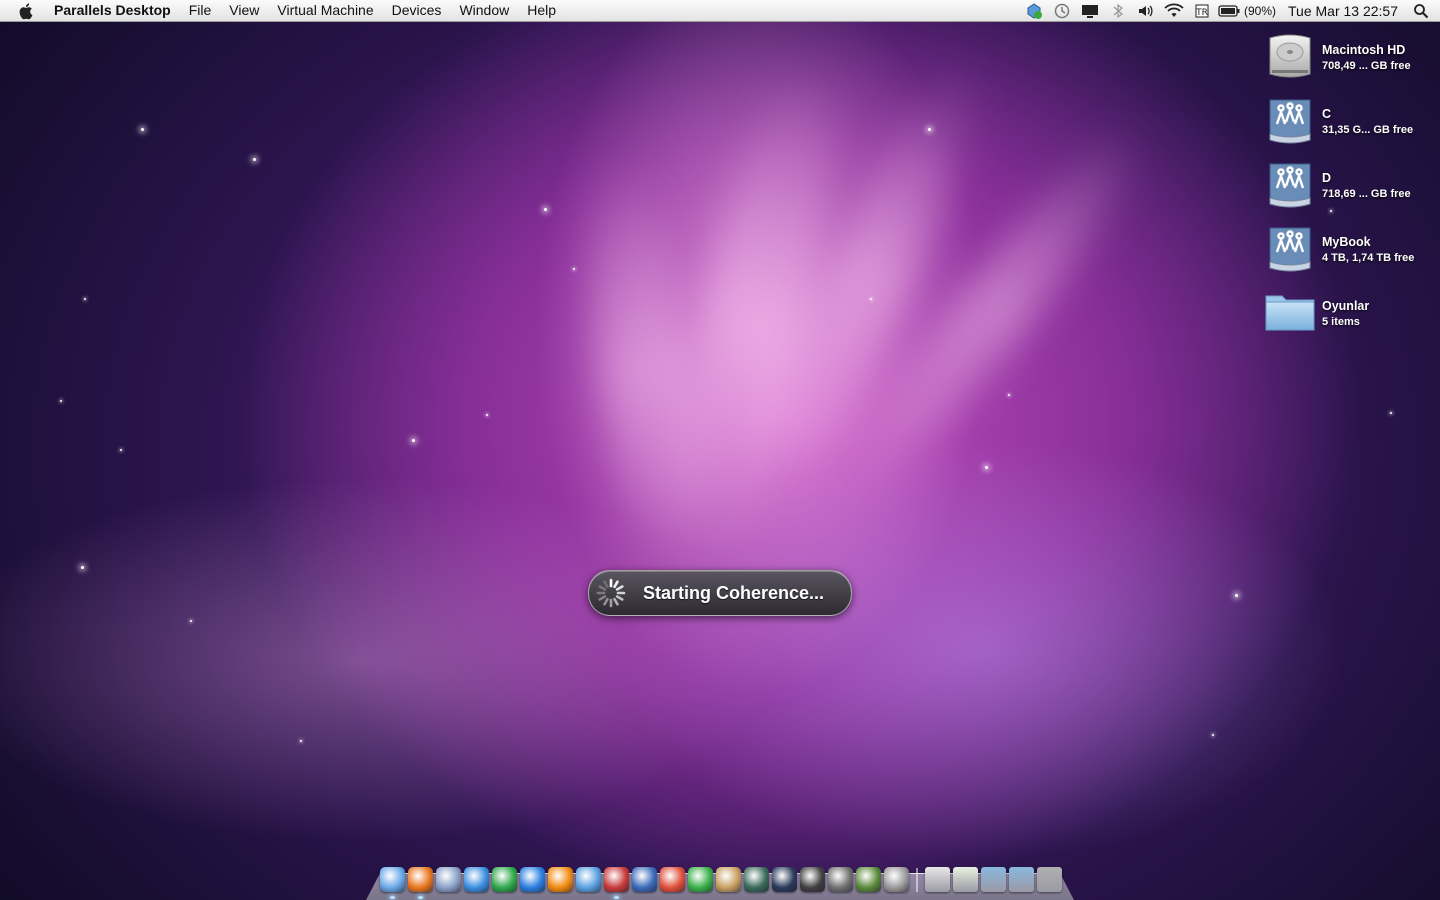 This screenshot has width=1440, height=900. I want to click on system-preferences-icon, so click(896, 879).